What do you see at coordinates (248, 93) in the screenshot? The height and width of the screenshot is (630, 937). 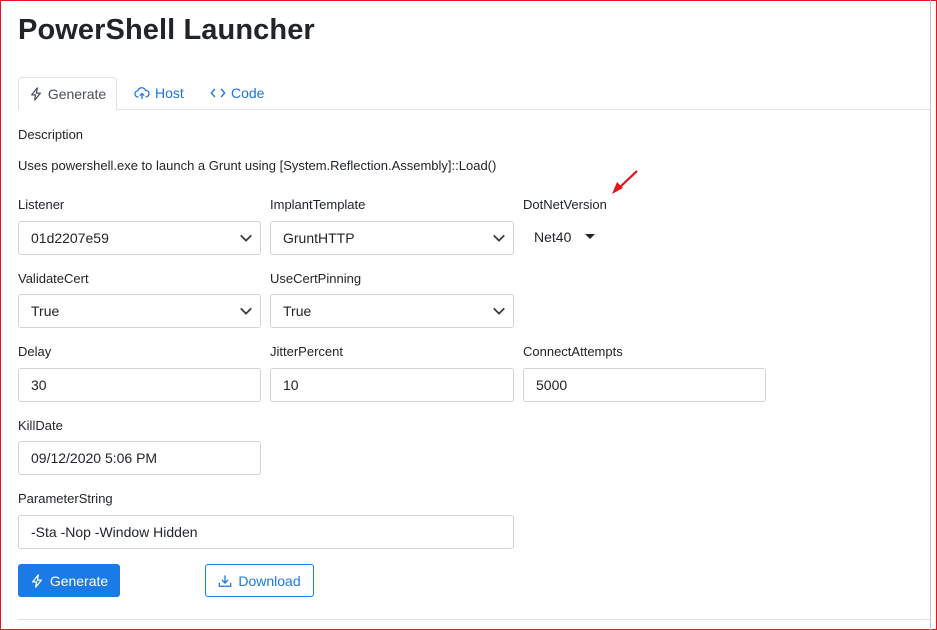 I see `tab-label: Code` at bounding box center [248, 93].